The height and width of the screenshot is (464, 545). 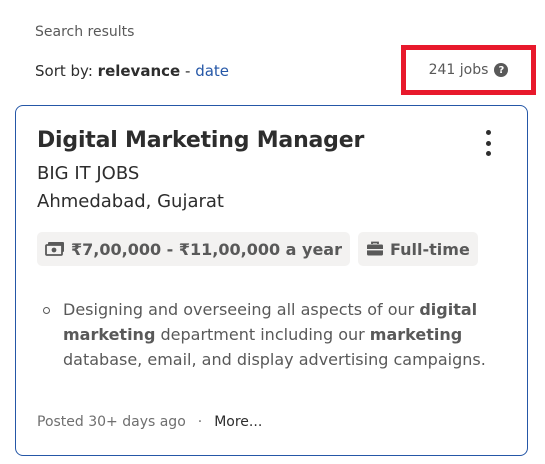 What do you see at coordinates (139, 71) in the screenshot?
I see `sort-relevance: relevance` at bounding box center [139, 71].